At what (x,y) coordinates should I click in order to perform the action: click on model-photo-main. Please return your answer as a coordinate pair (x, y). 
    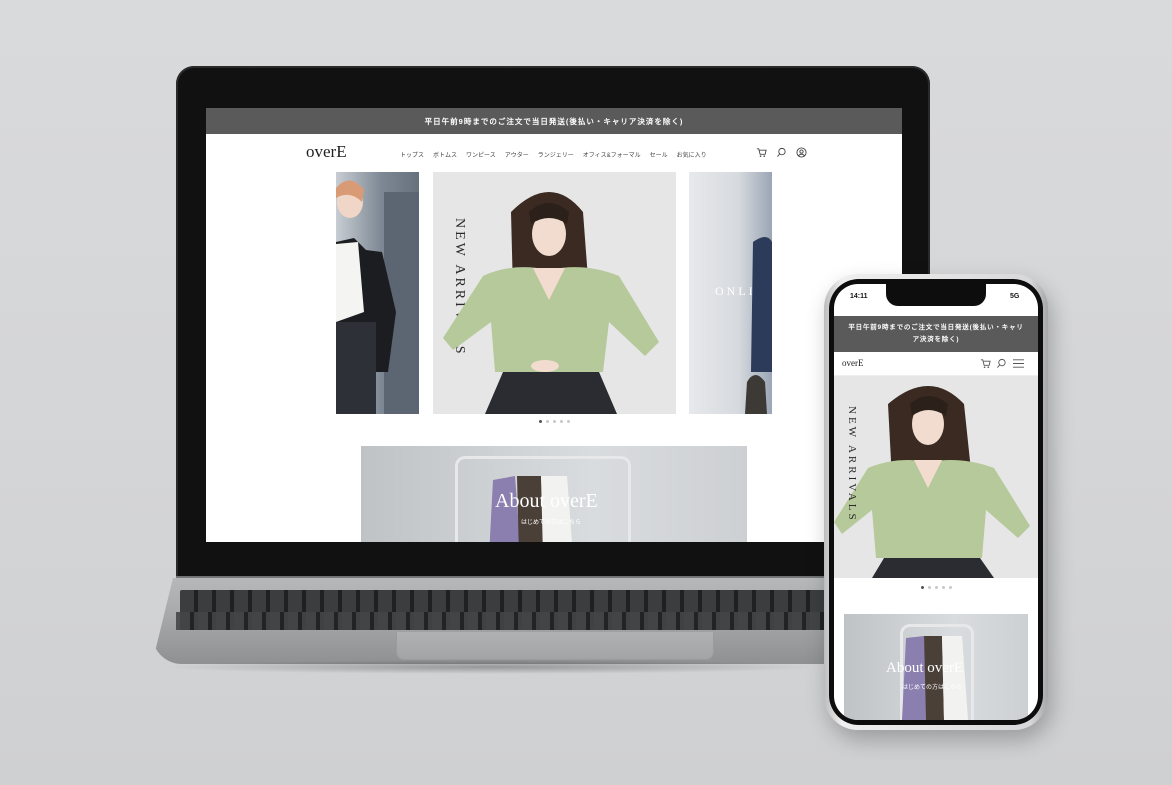
    Looking at the image, I should click on (551, 303).